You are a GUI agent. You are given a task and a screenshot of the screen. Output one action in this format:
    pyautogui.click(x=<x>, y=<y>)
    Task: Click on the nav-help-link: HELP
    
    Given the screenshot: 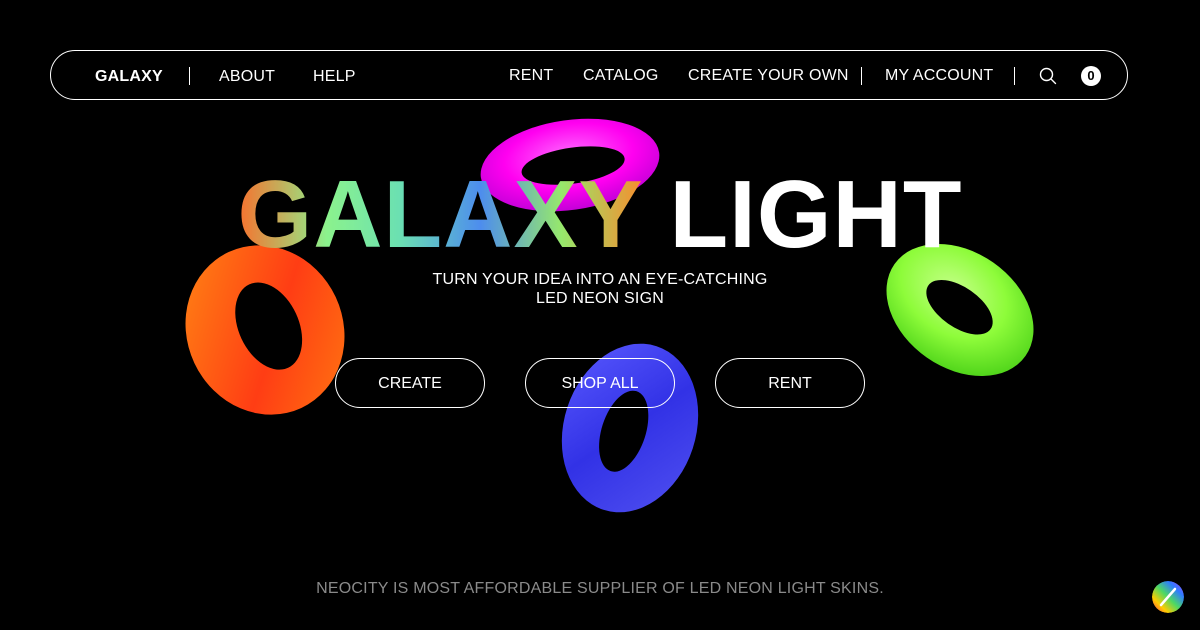 What is the action you would take?
    pyautogui.click(x=334, y=77)
    